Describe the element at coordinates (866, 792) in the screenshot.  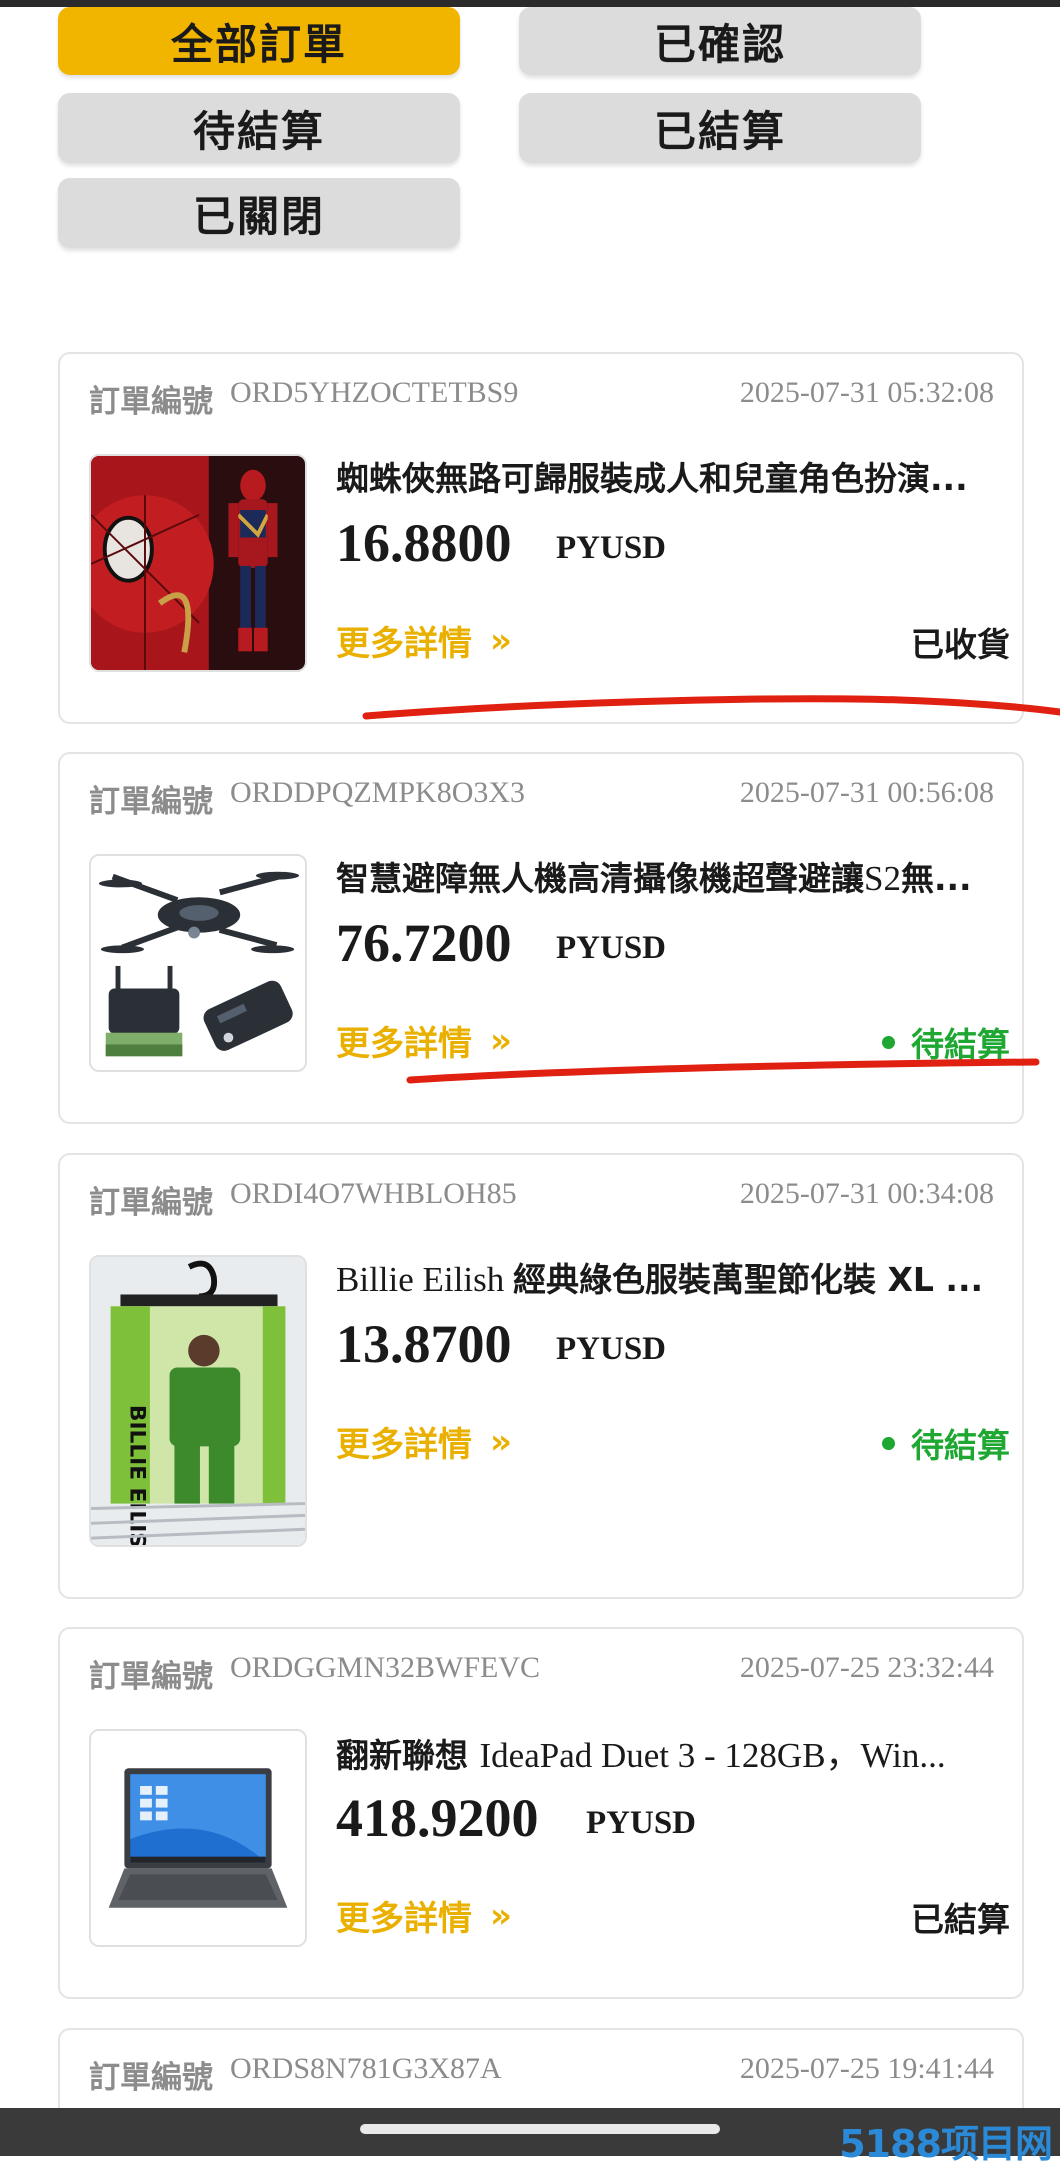
I see `order-date: 2025-07-31 00:56:08` at that location.